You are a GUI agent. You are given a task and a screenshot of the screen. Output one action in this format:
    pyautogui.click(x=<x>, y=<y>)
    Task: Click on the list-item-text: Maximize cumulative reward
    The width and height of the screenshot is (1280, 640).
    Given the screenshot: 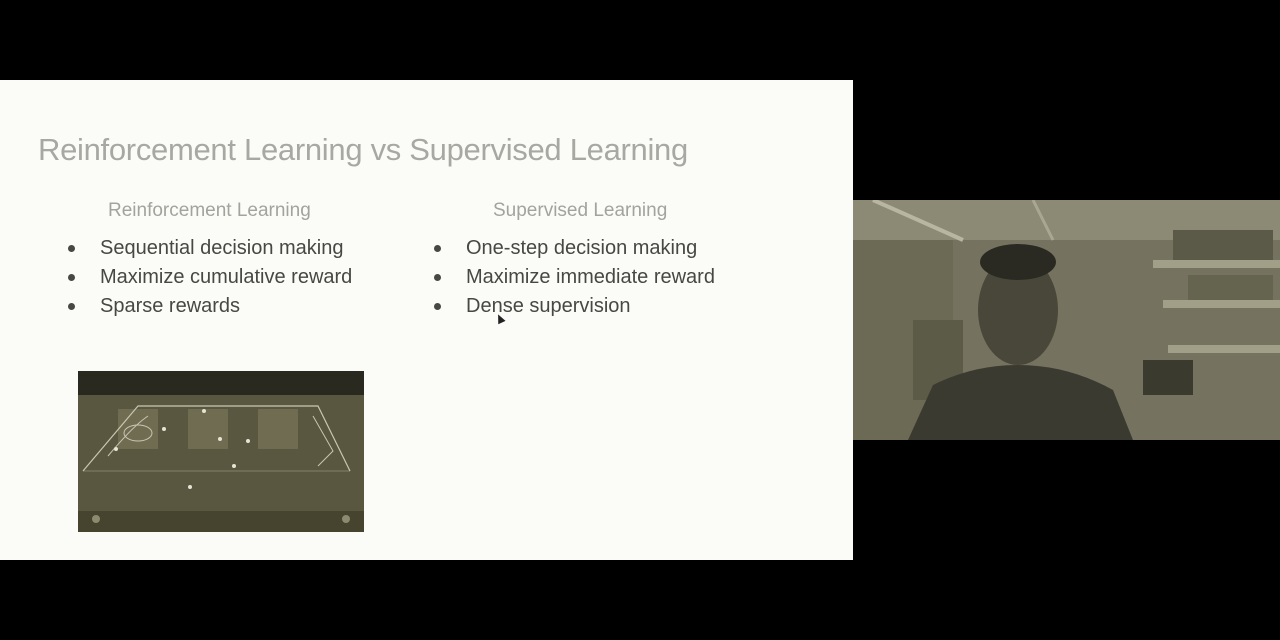 What is the action you would take?
    pyautogui.click(x=226, y=277)
    